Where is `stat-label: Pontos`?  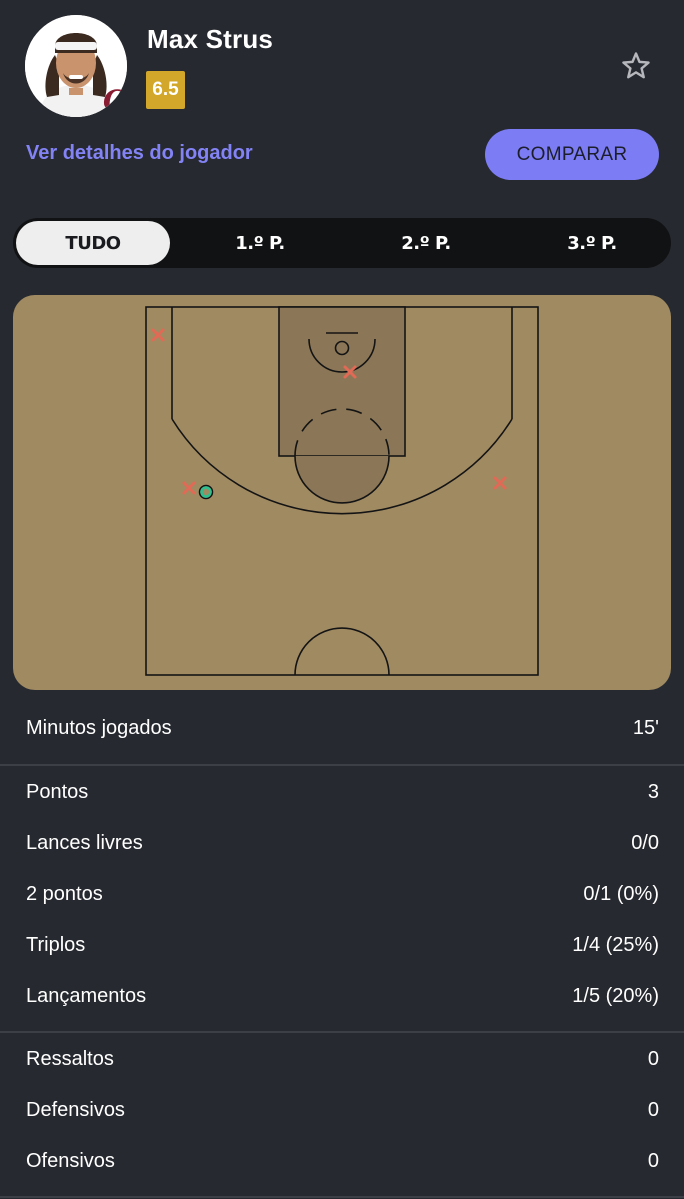 stat-label: Pontos is located at coordinates (57, 791).